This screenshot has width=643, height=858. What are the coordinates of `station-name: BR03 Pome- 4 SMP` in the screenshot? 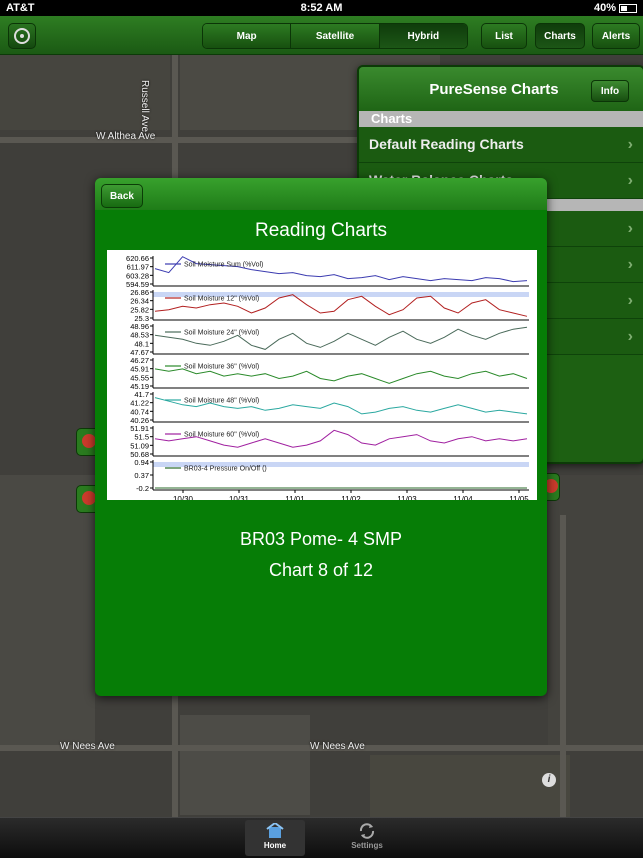 It's located at (321, 539).